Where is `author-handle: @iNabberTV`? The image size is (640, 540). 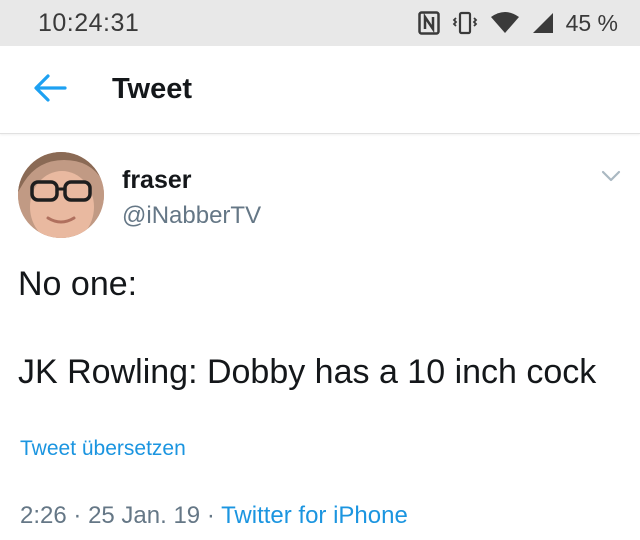 author-handle: @iNabberTV is located at coordinates (191, 216).